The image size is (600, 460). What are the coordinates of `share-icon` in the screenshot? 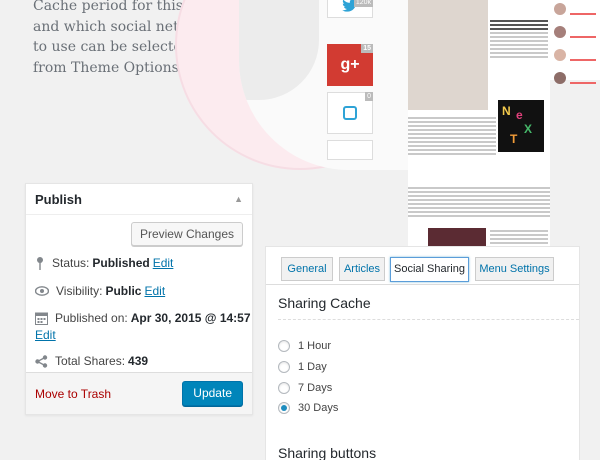 It's located at (41, 361).